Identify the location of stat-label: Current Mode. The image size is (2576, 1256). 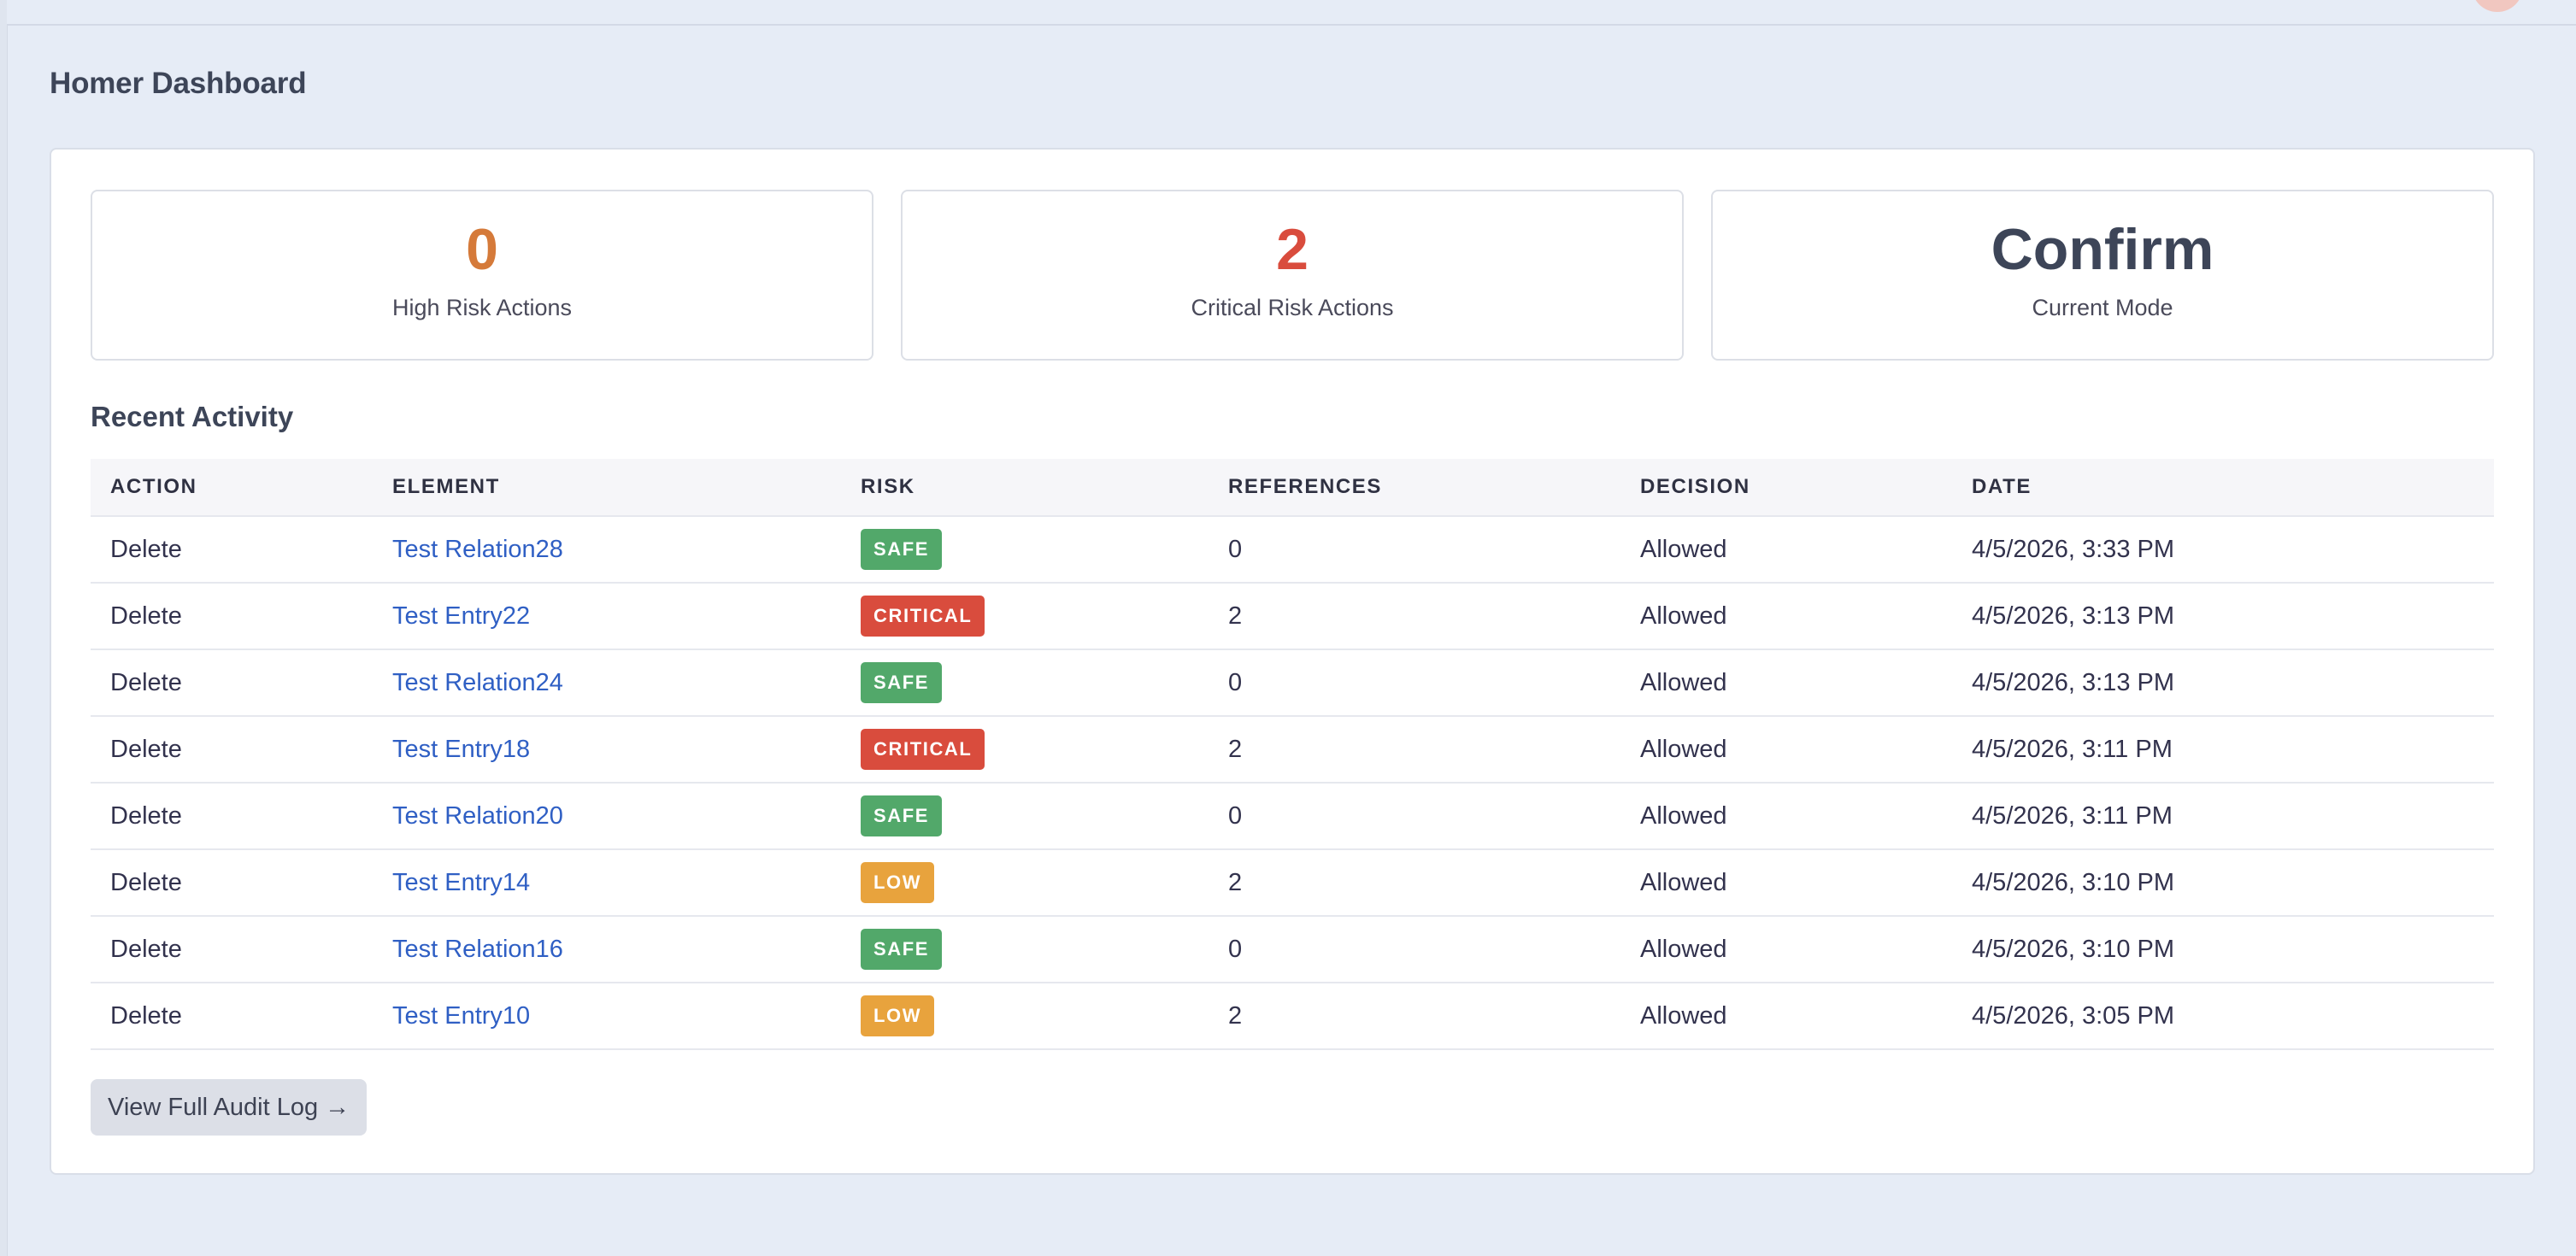
(2102, 307).